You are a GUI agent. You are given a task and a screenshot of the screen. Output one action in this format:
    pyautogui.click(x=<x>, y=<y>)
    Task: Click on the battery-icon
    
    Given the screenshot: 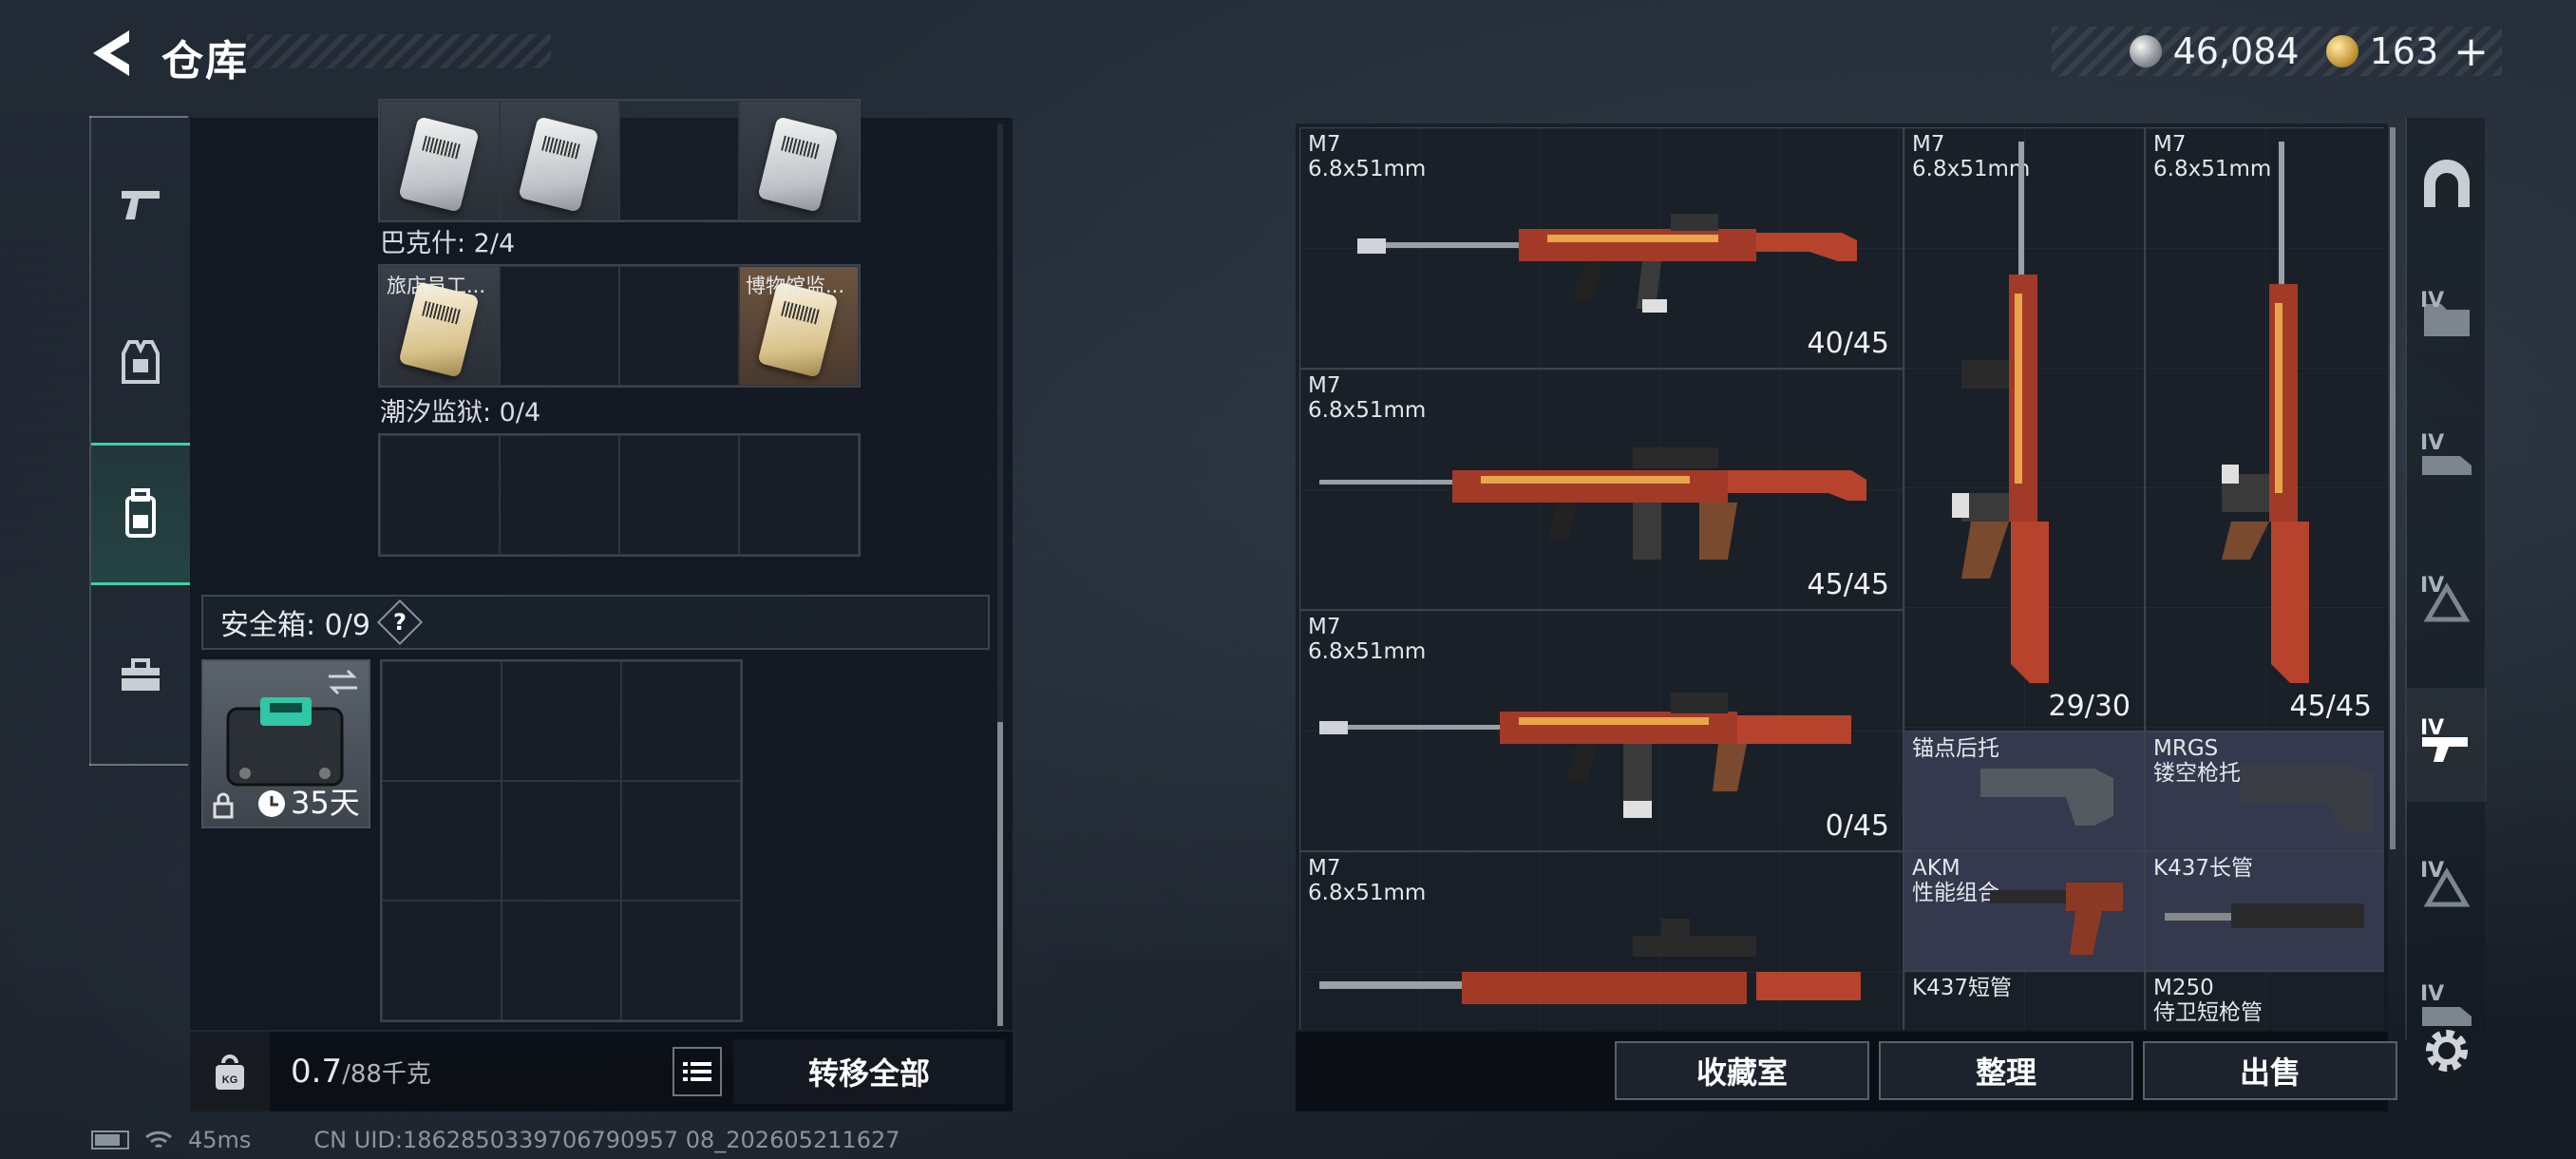 What is the action you would take?
    pyautogui.click(x=110, y=1140)
    